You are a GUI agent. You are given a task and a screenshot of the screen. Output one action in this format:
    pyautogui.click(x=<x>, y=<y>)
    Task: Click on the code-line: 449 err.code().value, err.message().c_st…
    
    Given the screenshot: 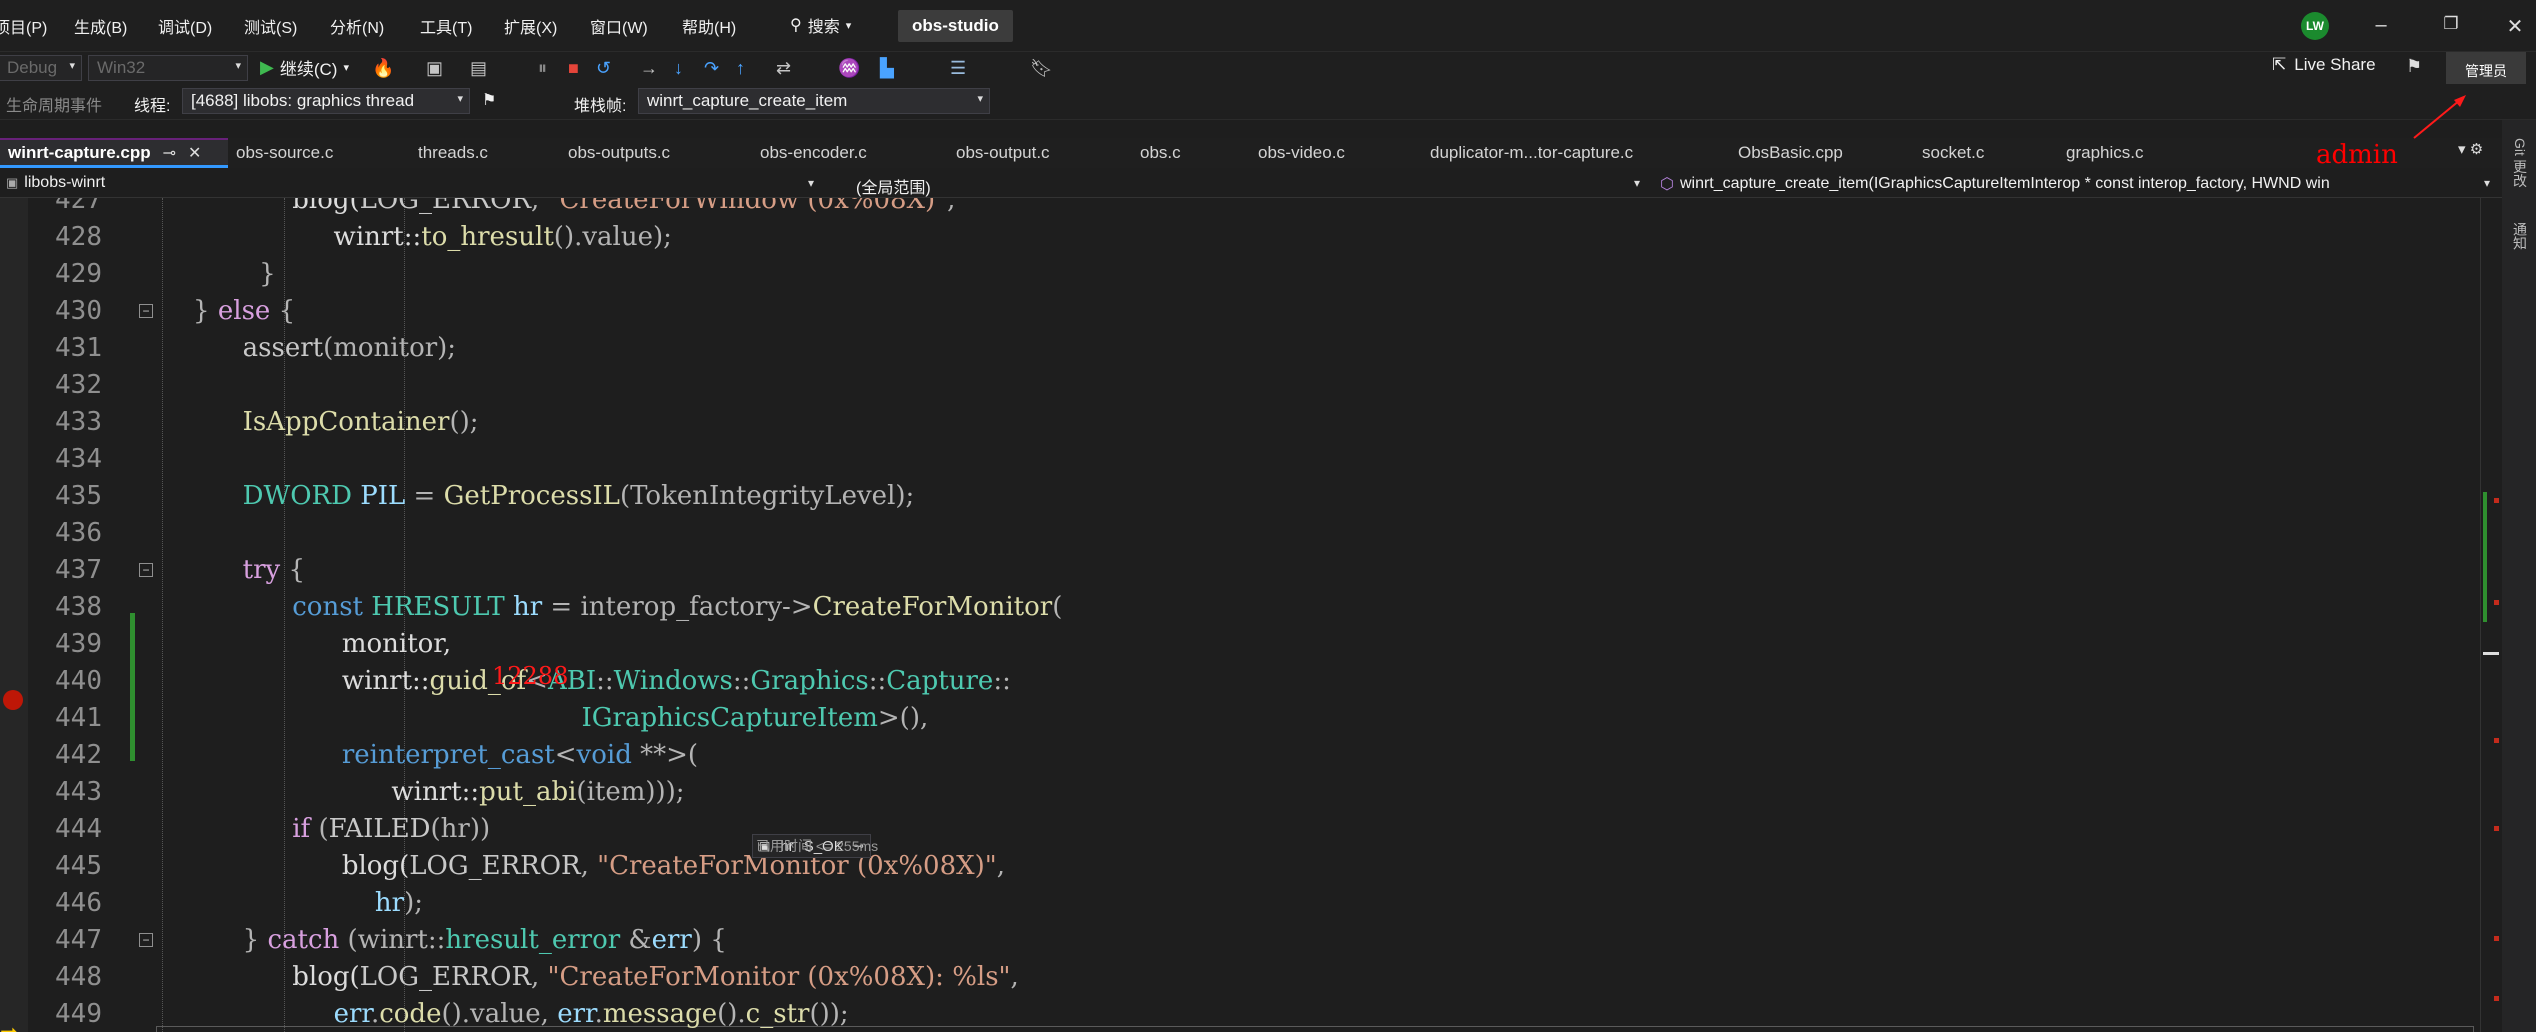 What is the action you would take?
    pyautogui.click(x=1240, y=1014)
    